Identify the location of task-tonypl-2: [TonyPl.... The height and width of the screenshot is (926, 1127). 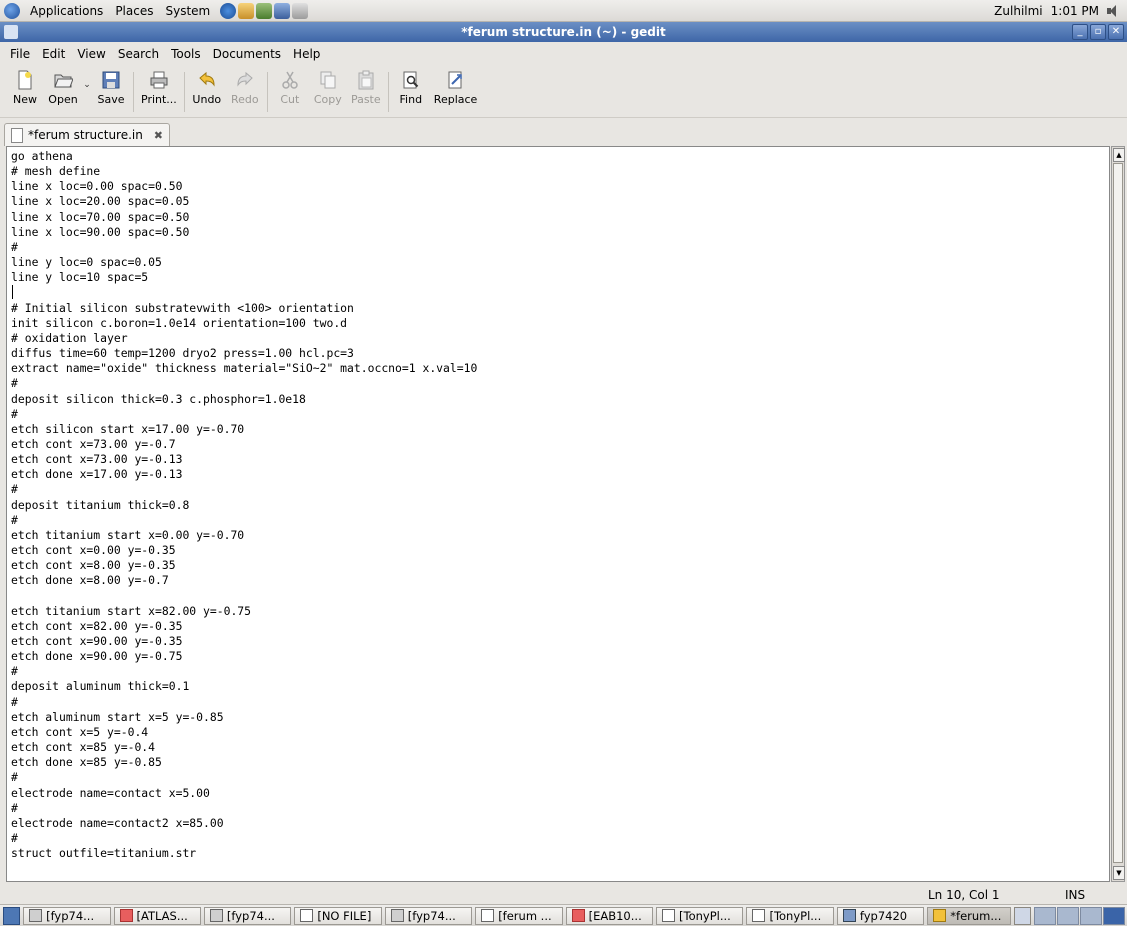
(790, 915).